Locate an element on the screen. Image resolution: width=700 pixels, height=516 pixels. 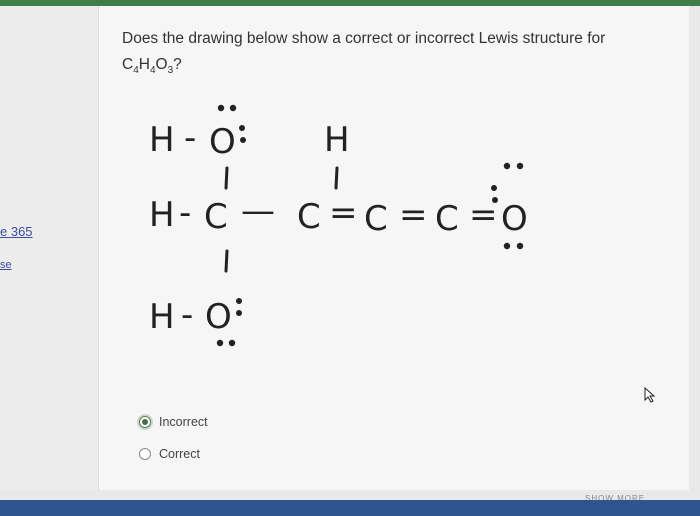
gutter-link-2: se is located at coordinates (6, 265).